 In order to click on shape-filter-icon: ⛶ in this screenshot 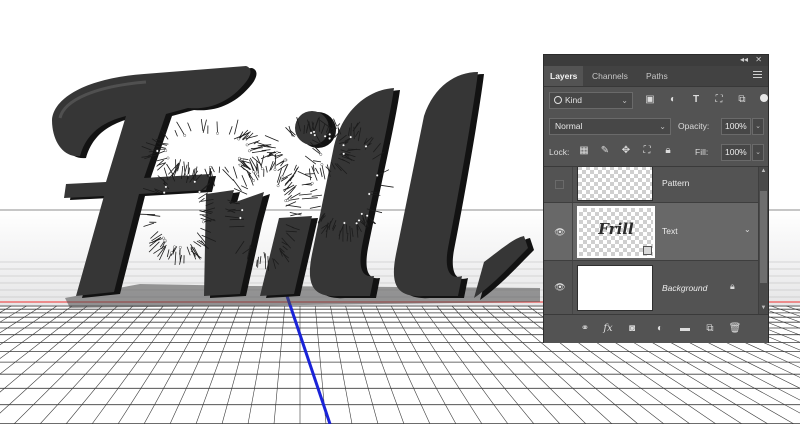, I will do `click(719, 100)`.